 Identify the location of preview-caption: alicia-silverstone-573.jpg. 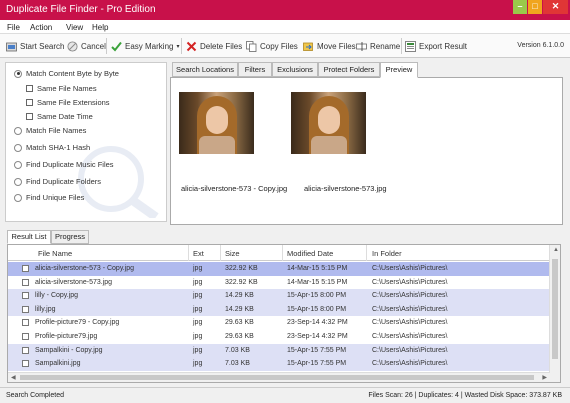
(345, 188).